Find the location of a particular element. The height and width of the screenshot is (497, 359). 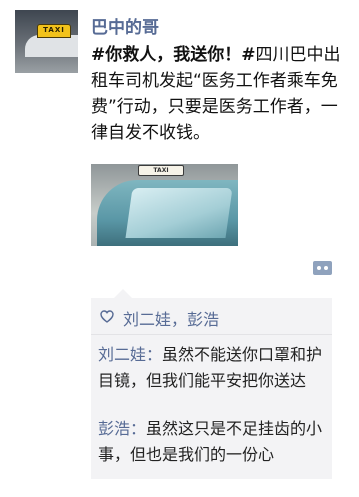

avatar: TAXI is located at coordinates (46, 41).